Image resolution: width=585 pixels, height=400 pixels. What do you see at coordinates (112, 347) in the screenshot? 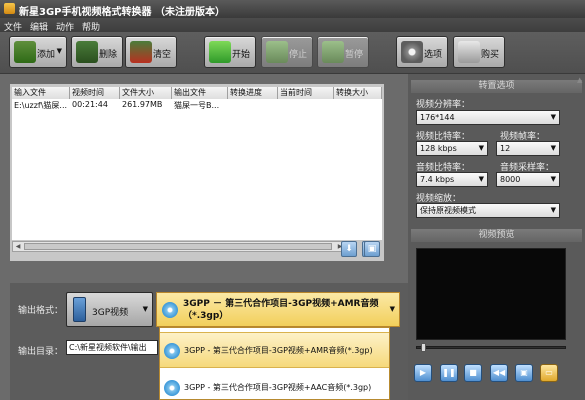
I see `output-dir-field: C:\新星视频软件\输出` at bounding box center [112, 347].